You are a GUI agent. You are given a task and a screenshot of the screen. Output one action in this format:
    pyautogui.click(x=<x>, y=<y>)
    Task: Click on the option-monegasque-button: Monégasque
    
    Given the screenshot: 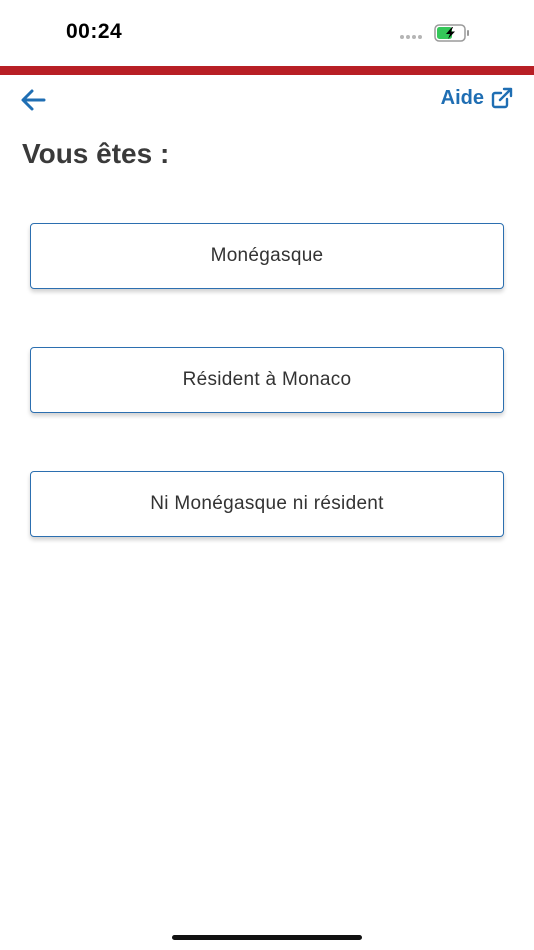 What is the action you would take?
    pyautogui.click(x=267, y=256)
    